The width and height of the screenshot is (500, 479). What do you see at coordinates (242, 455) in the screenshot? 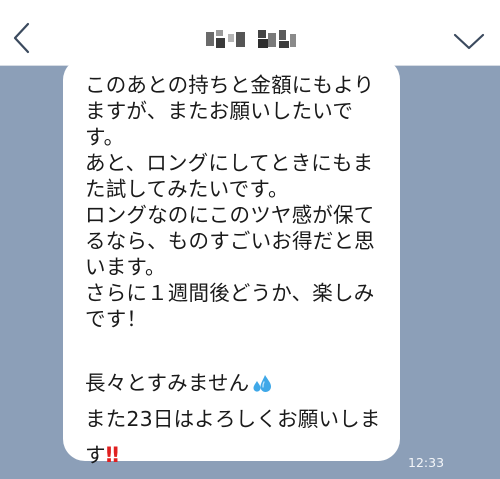
I see `message-line-last: す‼` at bounding box center [242, 455].